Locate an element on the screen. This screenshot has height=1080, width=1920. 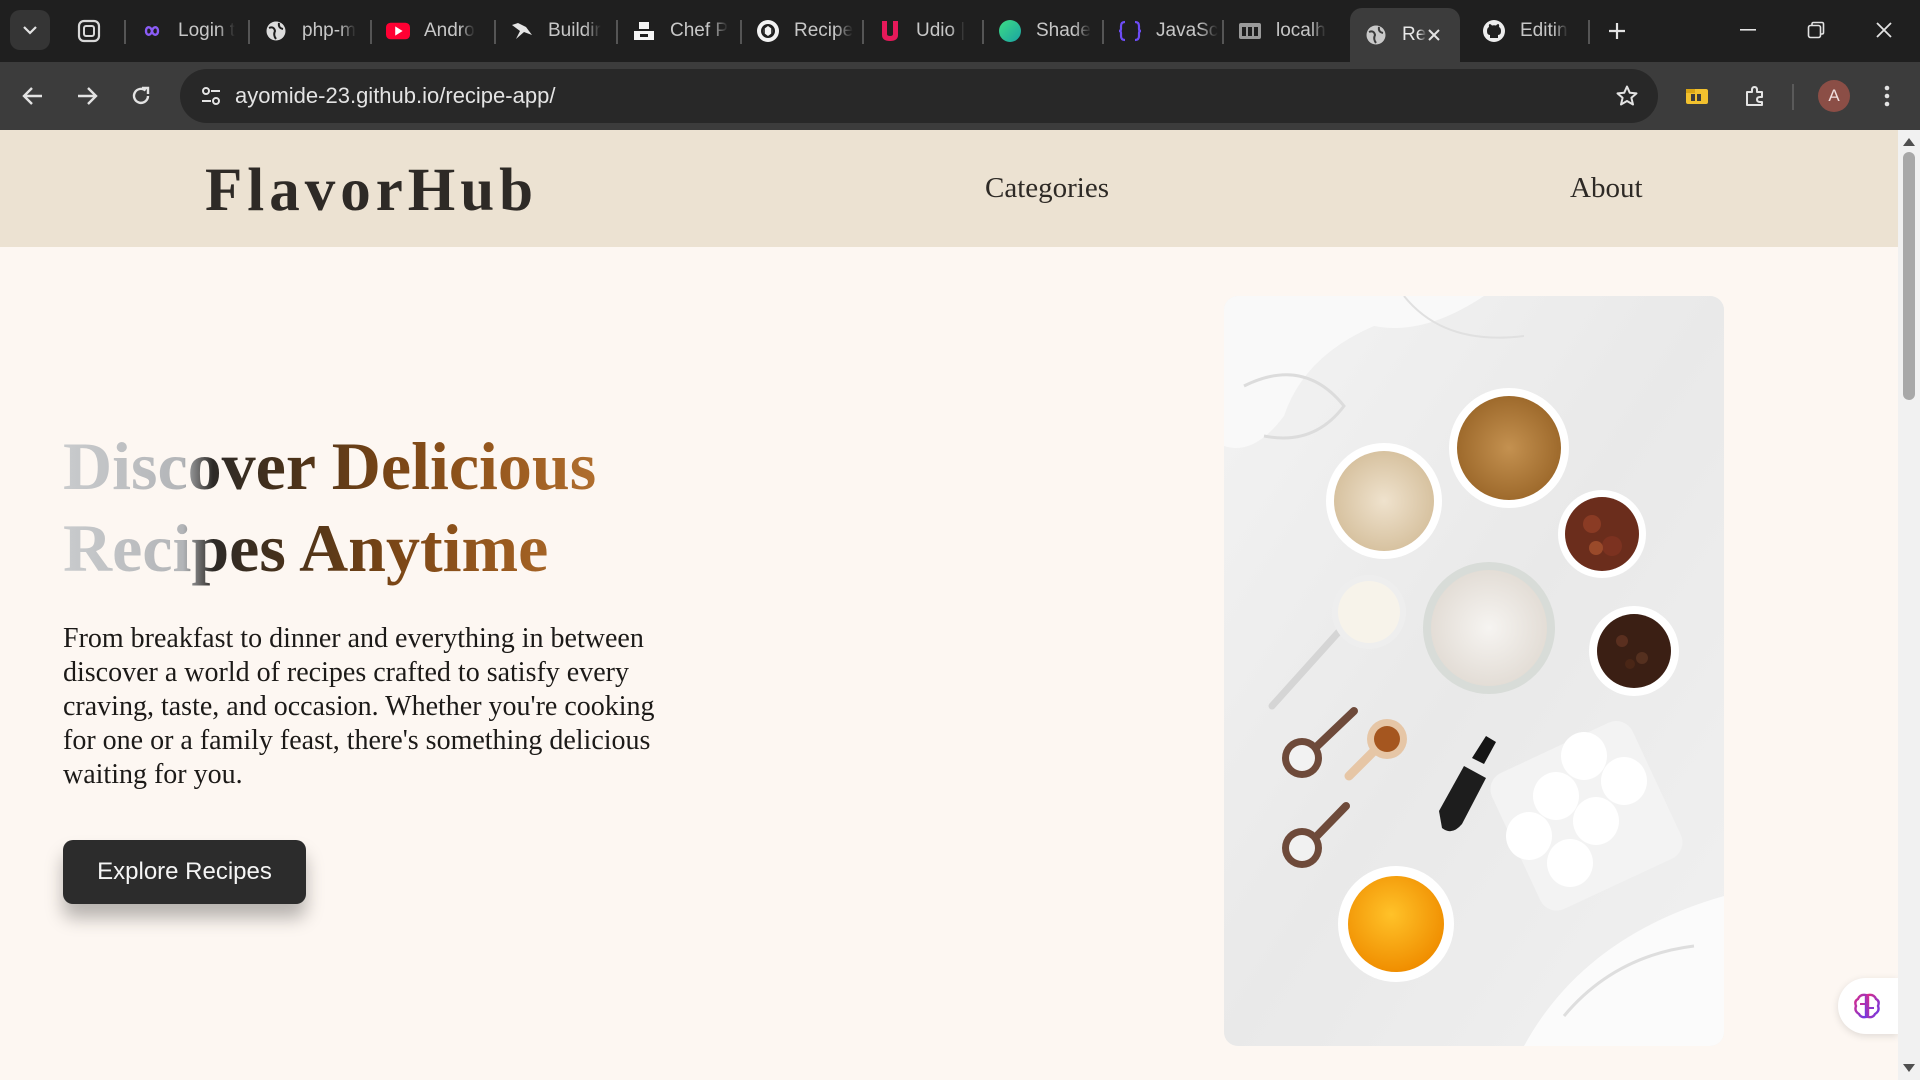
site-logo: FlavorHub is located at coordinates (371, 191).